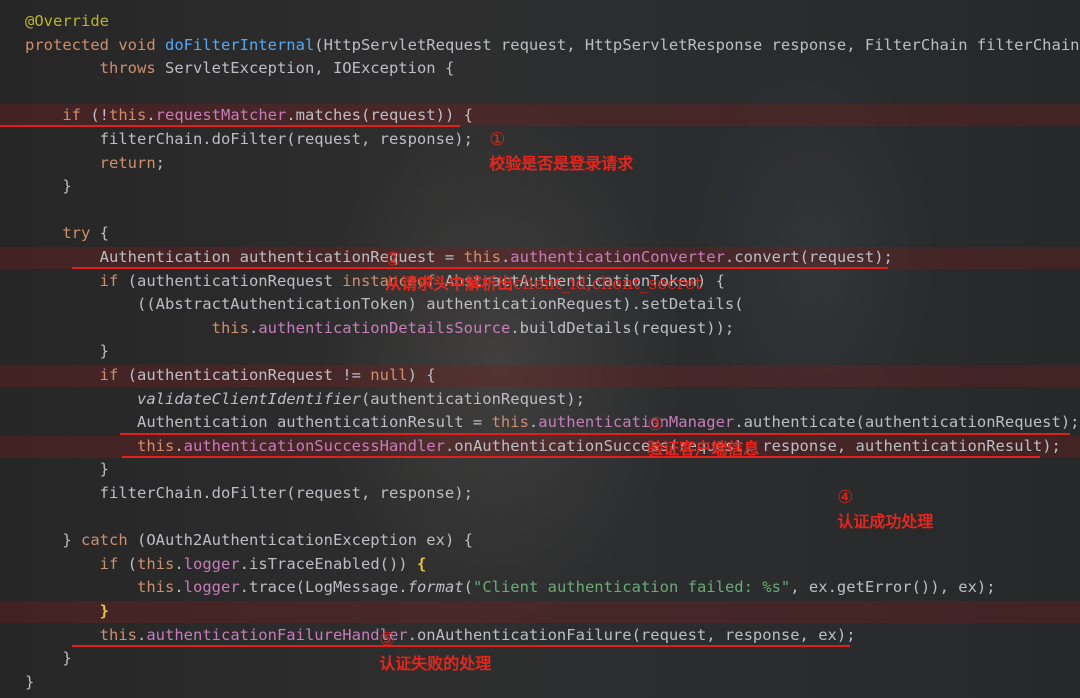  Describe the element at coordinates (631, 587) in the screenshot. I see `code-token: "Client authentication failed: %s"` at that location.